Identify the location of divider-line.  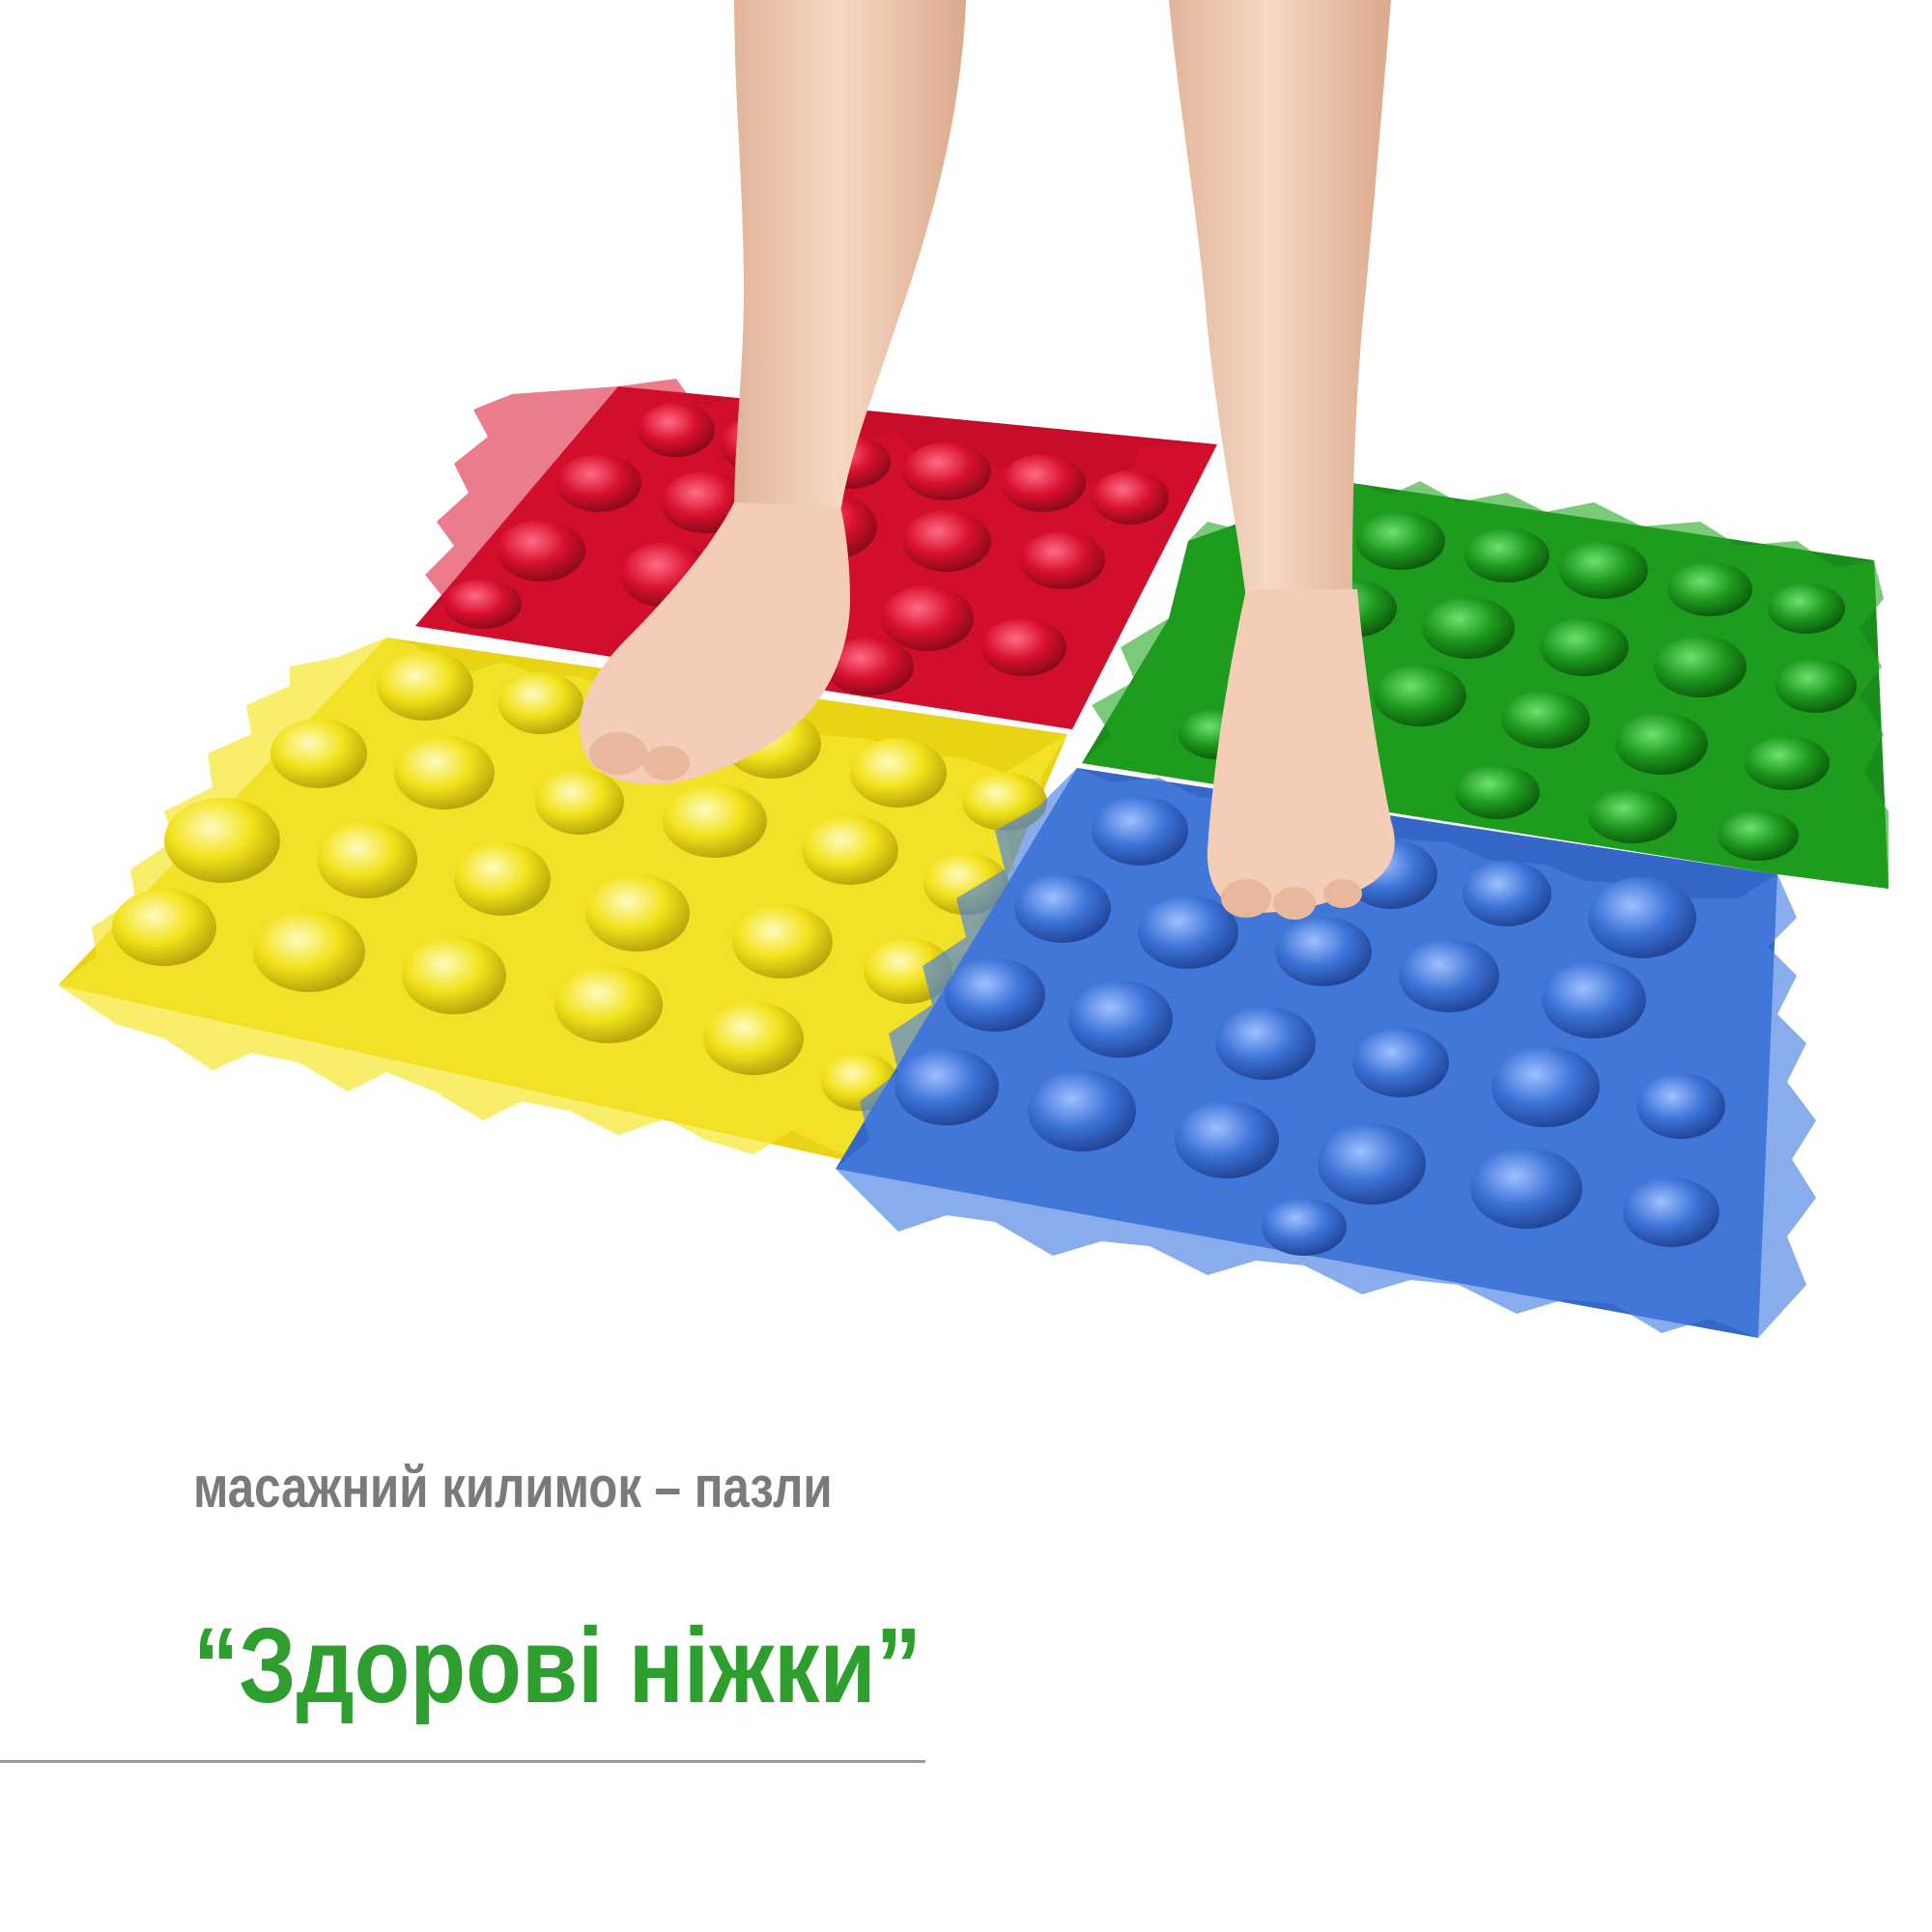
(462, 1761).